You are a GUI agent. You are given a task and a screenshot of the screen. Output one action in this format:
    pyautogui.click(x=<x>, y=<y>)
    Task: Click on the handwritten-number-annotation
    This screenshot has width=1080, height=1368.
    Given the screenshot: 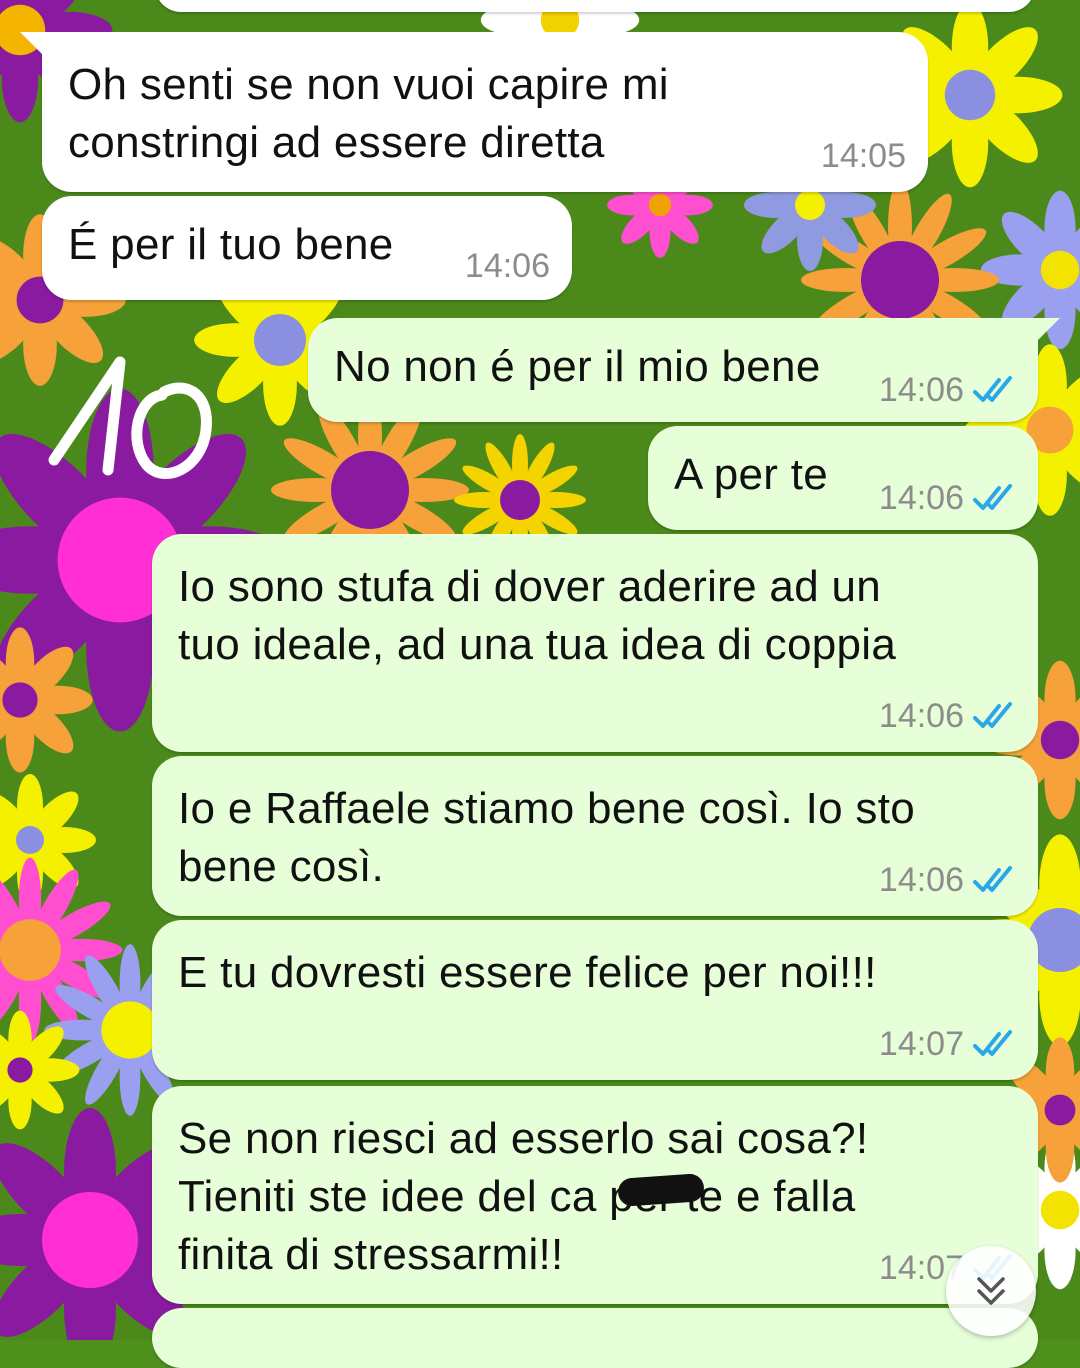 What is the action you would take?
    pyautogui.click(x=130, y=417)
    